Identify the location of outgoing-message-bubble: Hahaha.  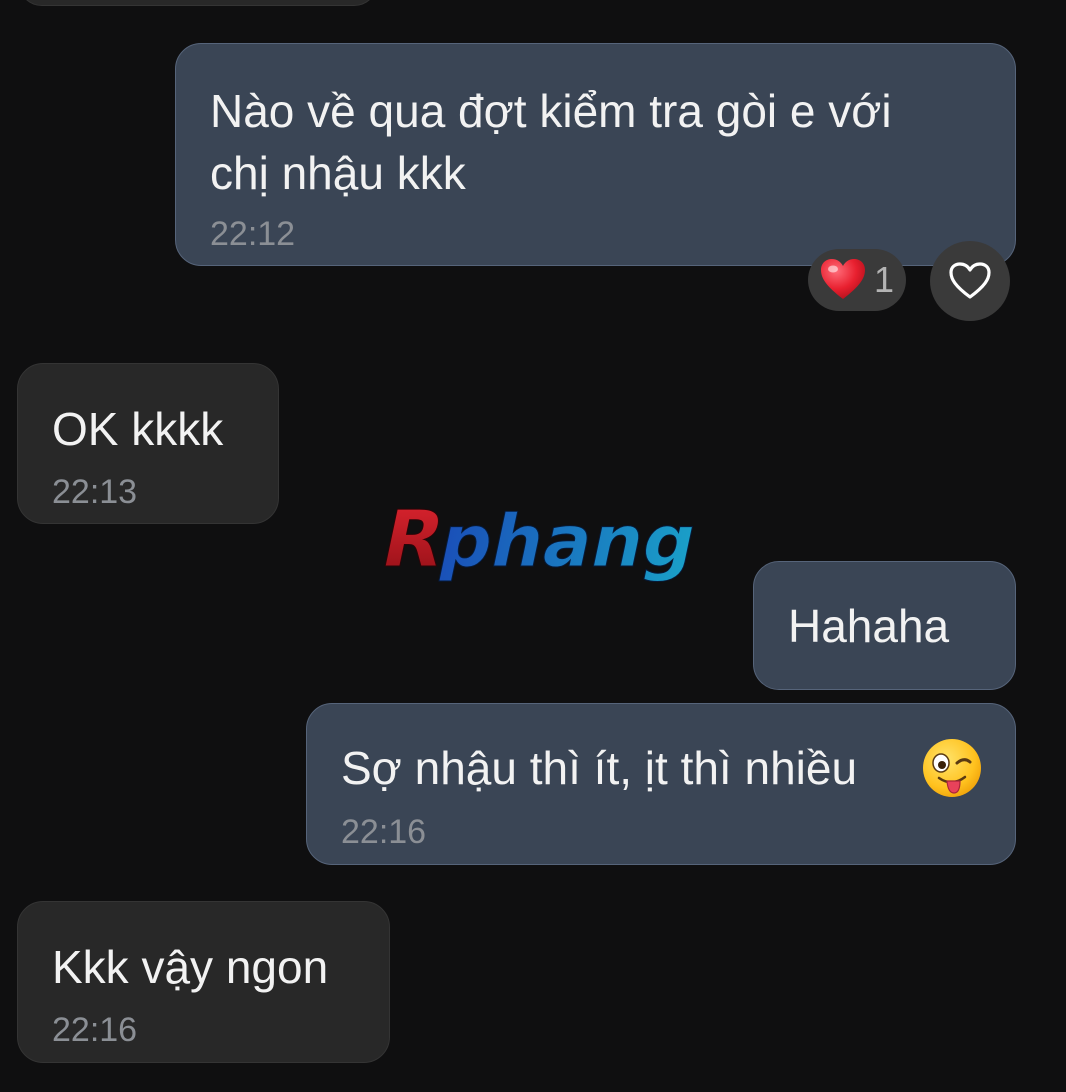
(884, 625).